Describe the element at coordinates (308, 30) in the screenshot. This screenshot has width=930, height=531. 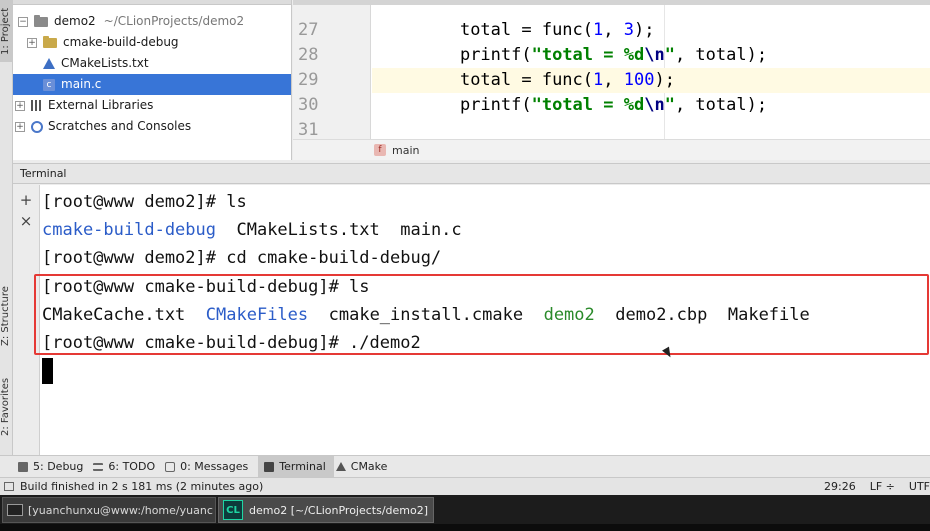
I see `line-number: 27` at that location.